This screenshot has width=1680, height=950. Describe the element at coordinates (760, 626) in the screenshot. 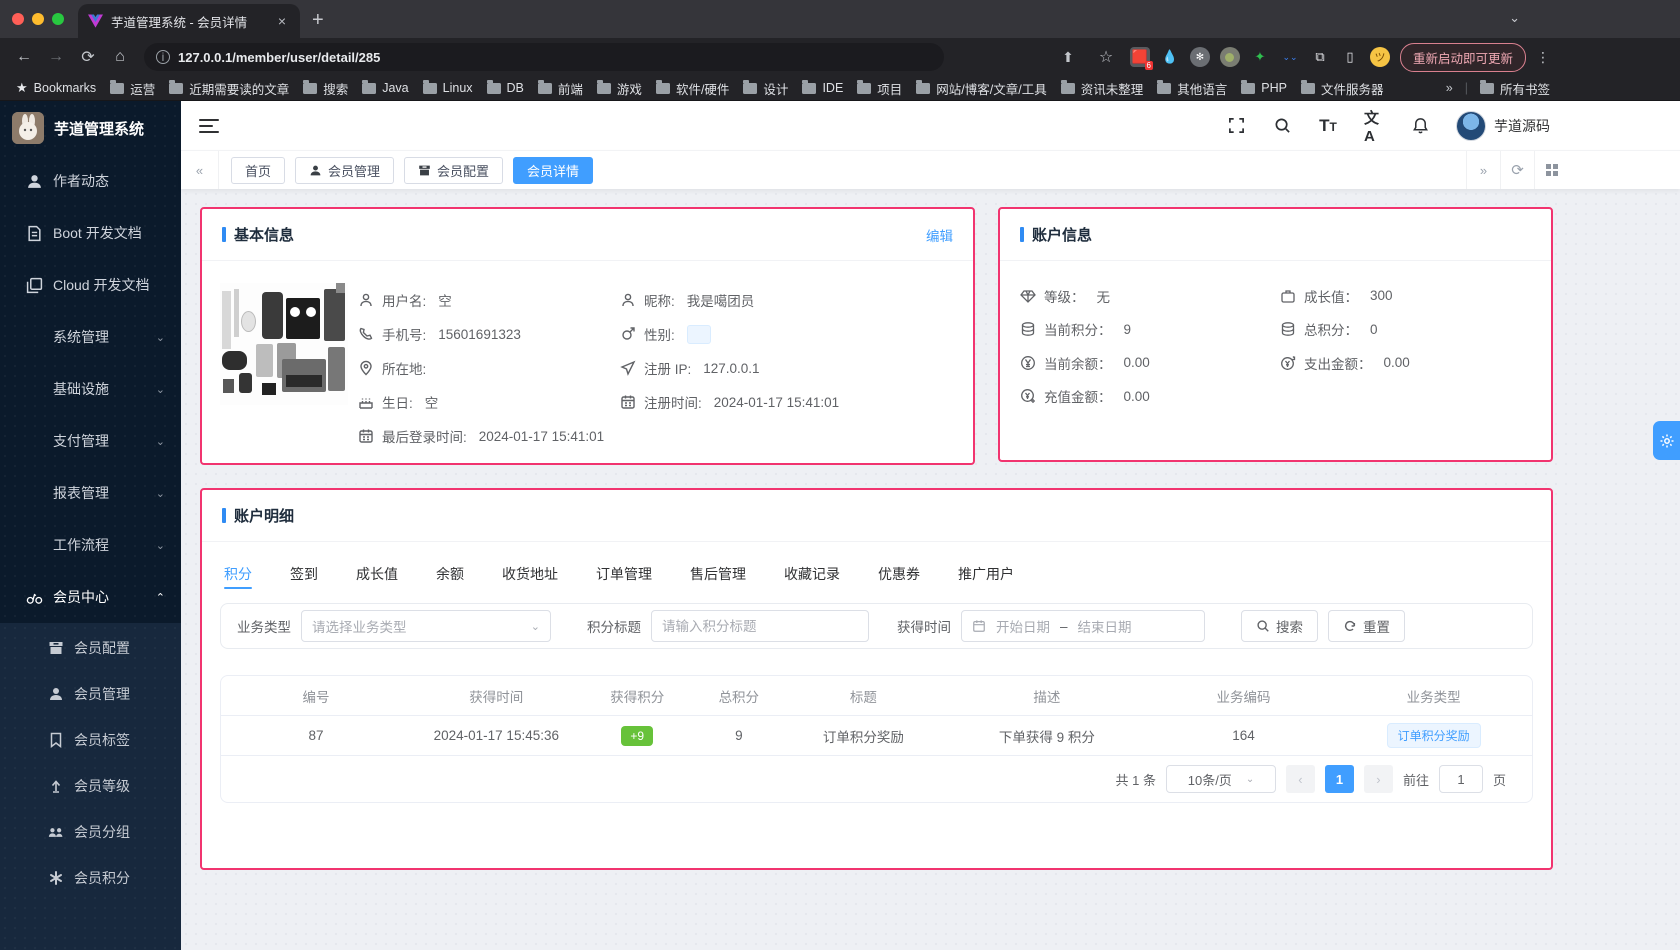

I see `points-title-input` at that location.